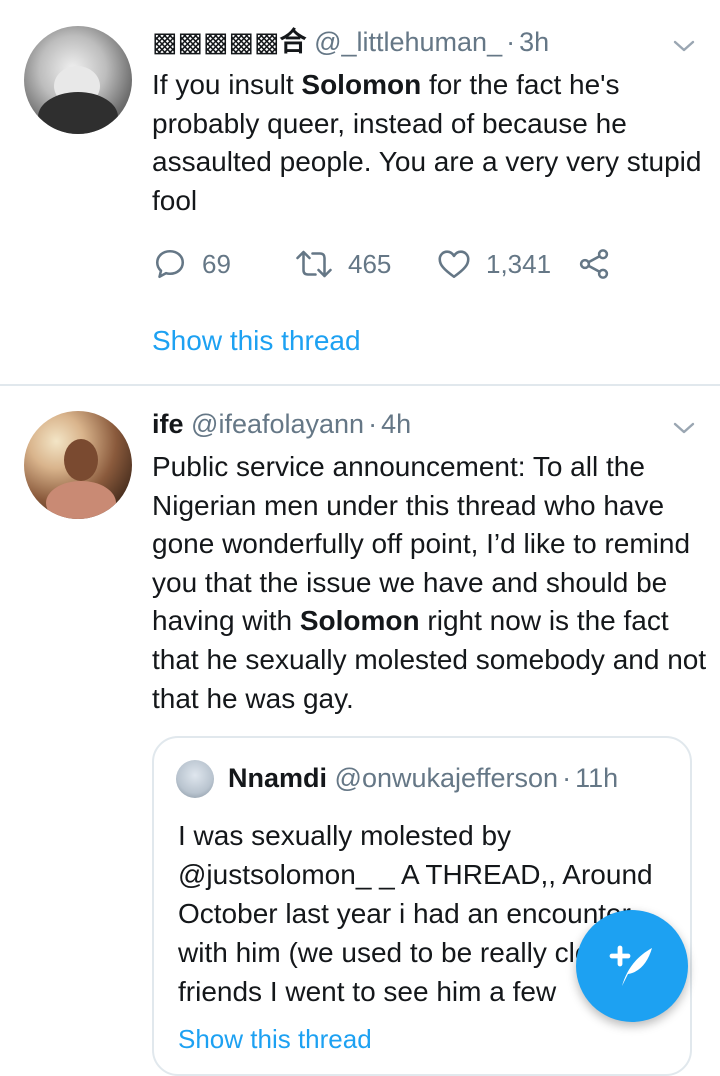  Describe the element at coordinates (534, 42) in the screenshot. I see `timestamp: 3h` at that location.